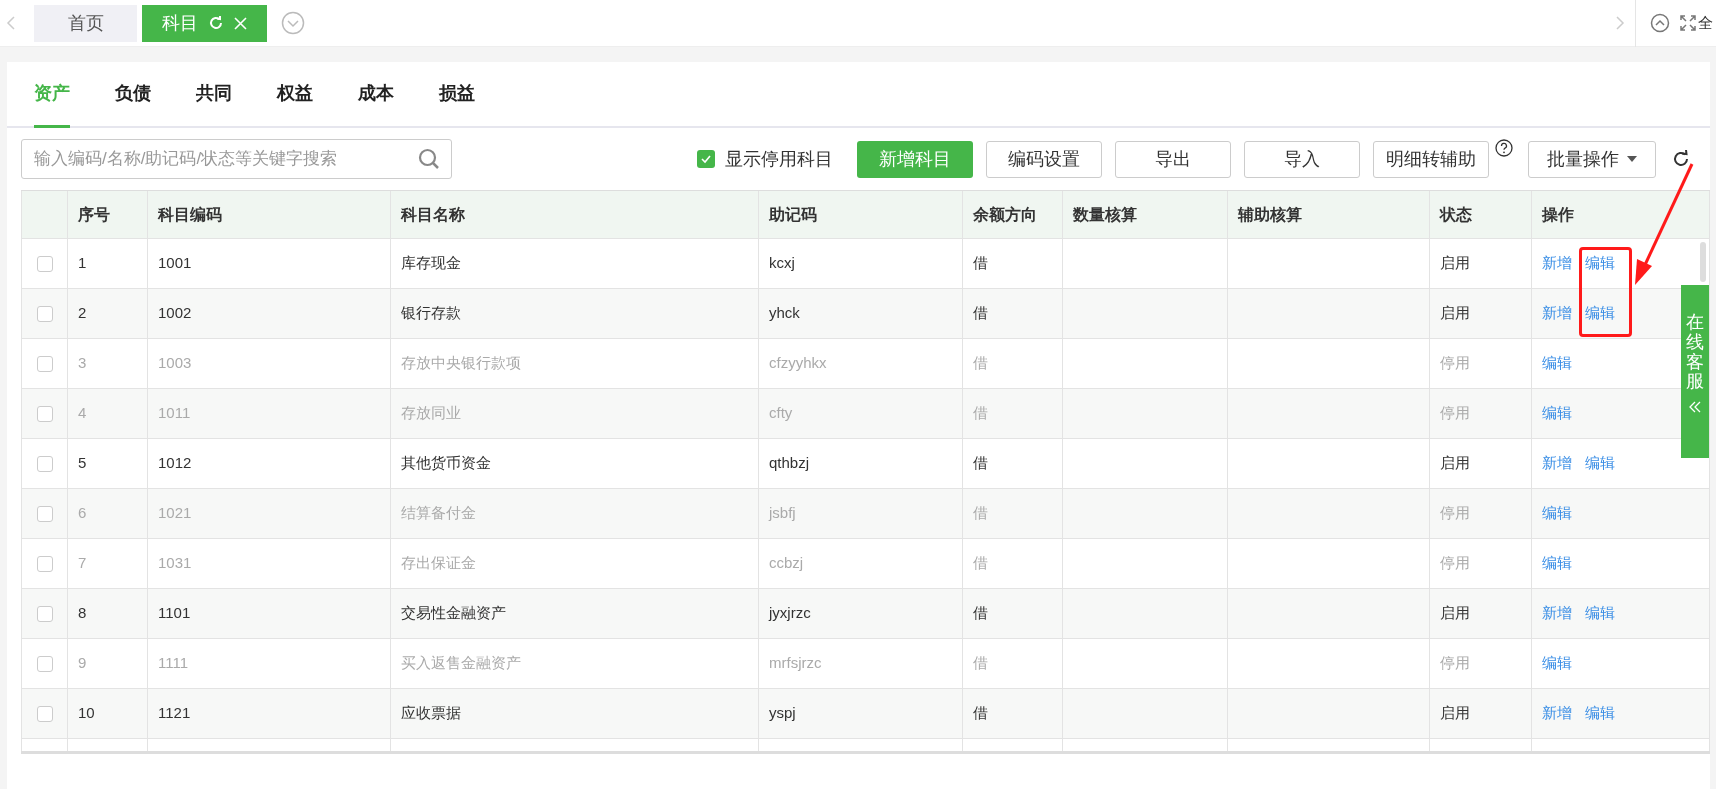 The height and width of the screenshot is (789, 1716). I want to click on caret-icon, so click(1632, 159).